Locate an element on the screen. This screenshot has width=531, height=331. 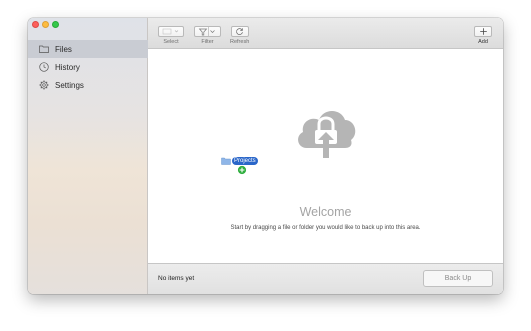
refresh-button is located at coordinates (239, 31).